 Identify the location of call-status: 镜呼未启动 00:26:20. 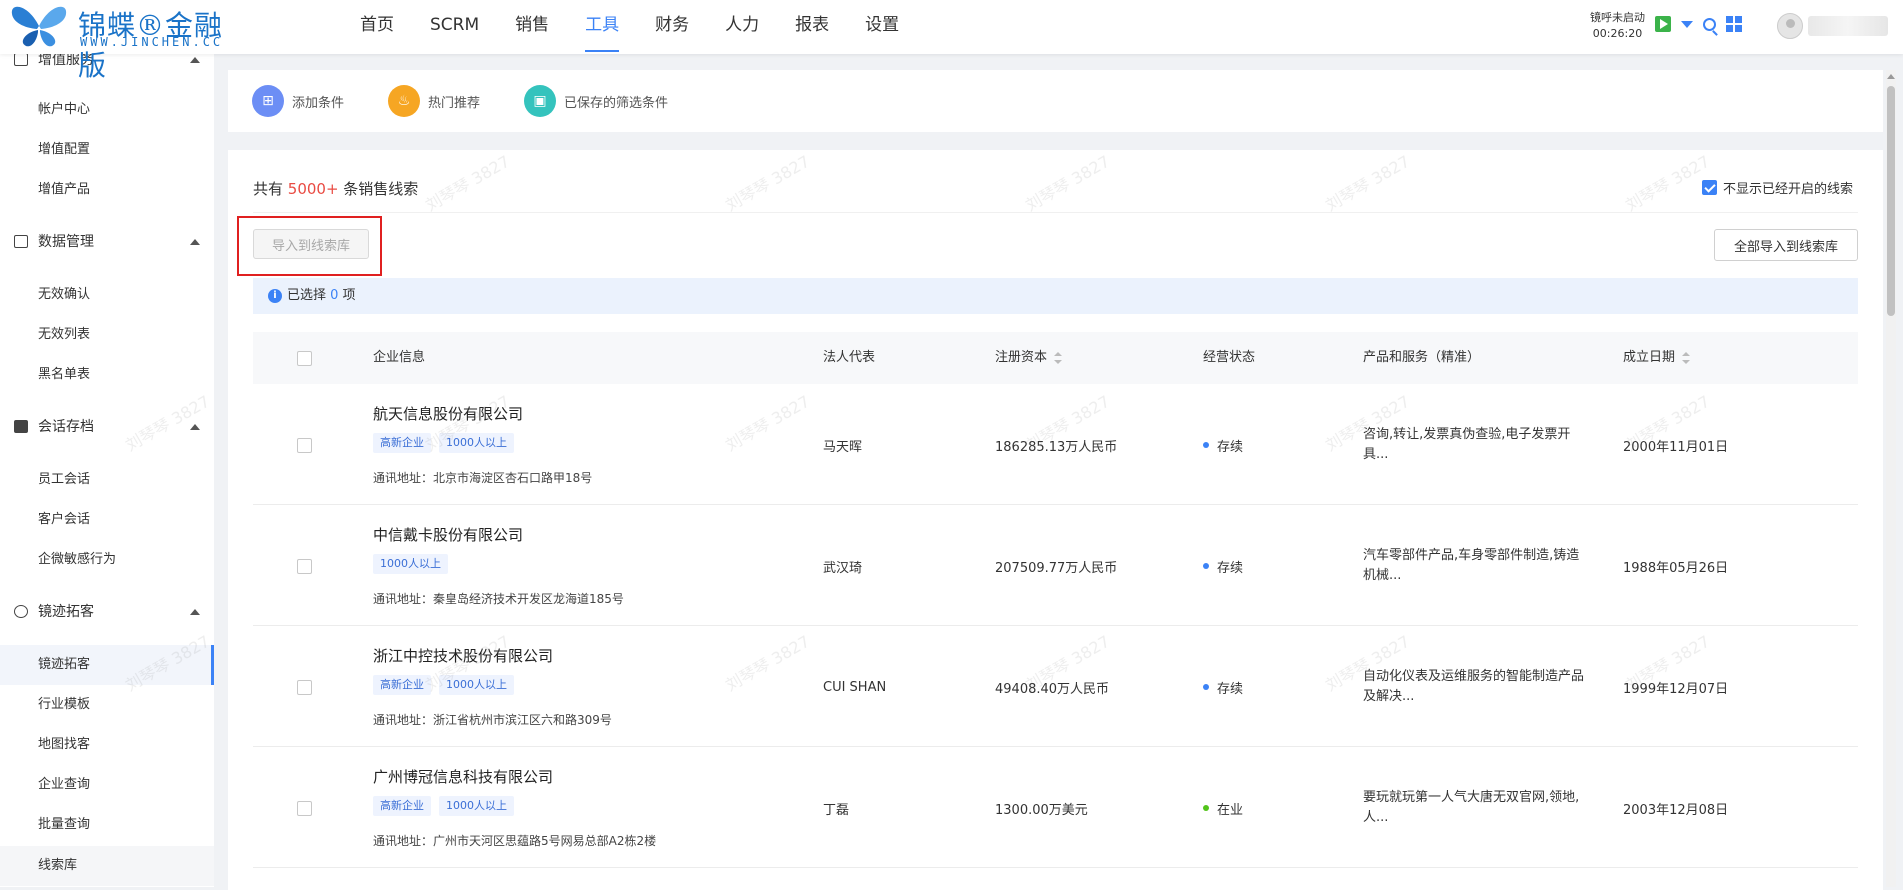
(1617, 26).